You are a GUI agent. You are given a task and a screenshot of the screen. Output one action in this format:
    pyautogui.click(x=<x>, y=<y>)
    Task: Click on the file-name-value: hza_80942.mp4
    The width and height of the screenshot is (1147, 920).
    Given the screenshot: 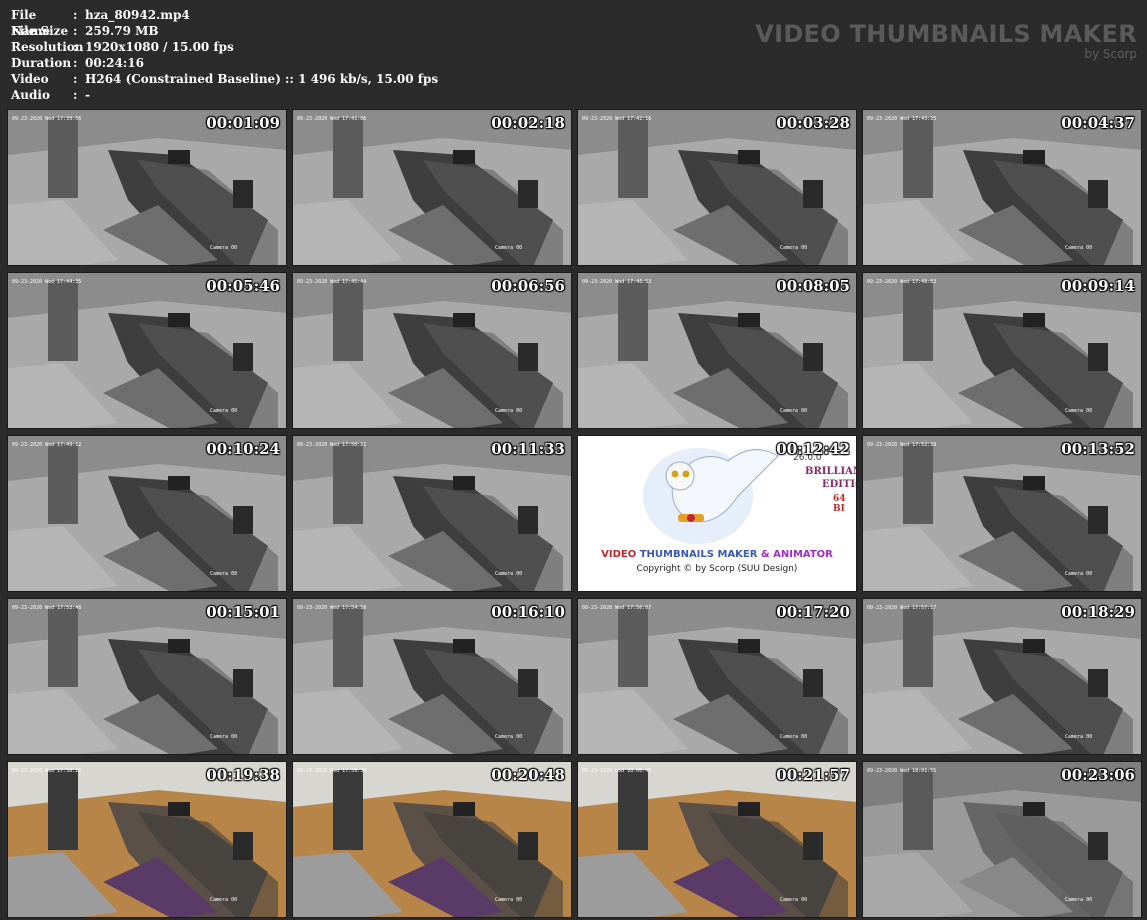 What is the action you would take?
    pyautogui.click(x=137, y=15)
    